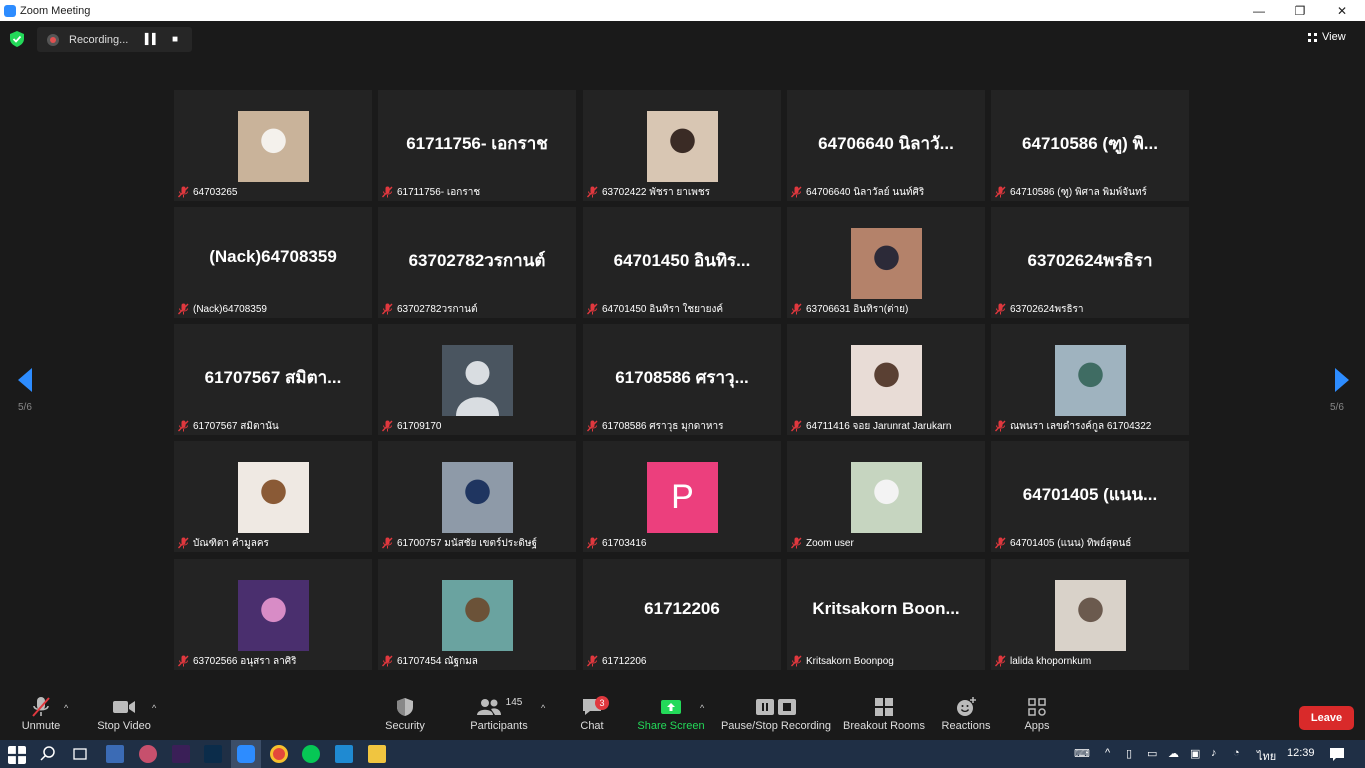 The height and width of the screenshot is (768, 1365). What do you see at coordinates (273, 379) in the screenshot?
I see `participant-tile: 61707567 สมิตา... 61707567 สมิตานัน` at bounding box center [273, 379].